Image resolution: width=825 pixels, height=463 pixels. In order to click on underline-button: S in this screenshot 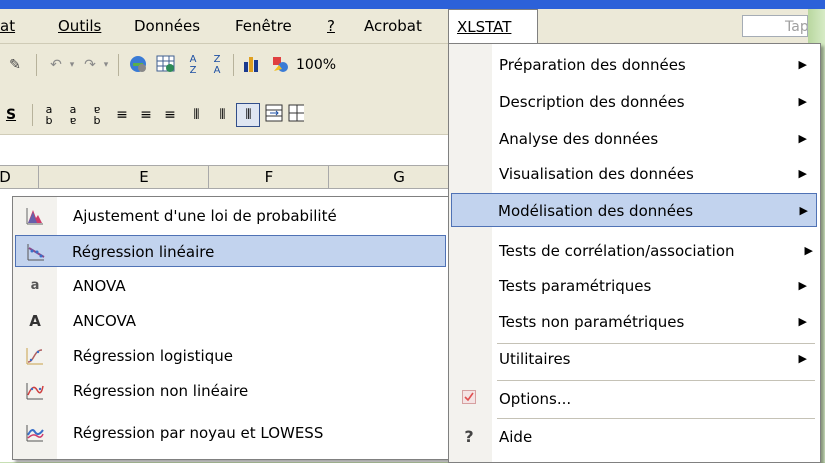, I will do `click(11, 115)`.